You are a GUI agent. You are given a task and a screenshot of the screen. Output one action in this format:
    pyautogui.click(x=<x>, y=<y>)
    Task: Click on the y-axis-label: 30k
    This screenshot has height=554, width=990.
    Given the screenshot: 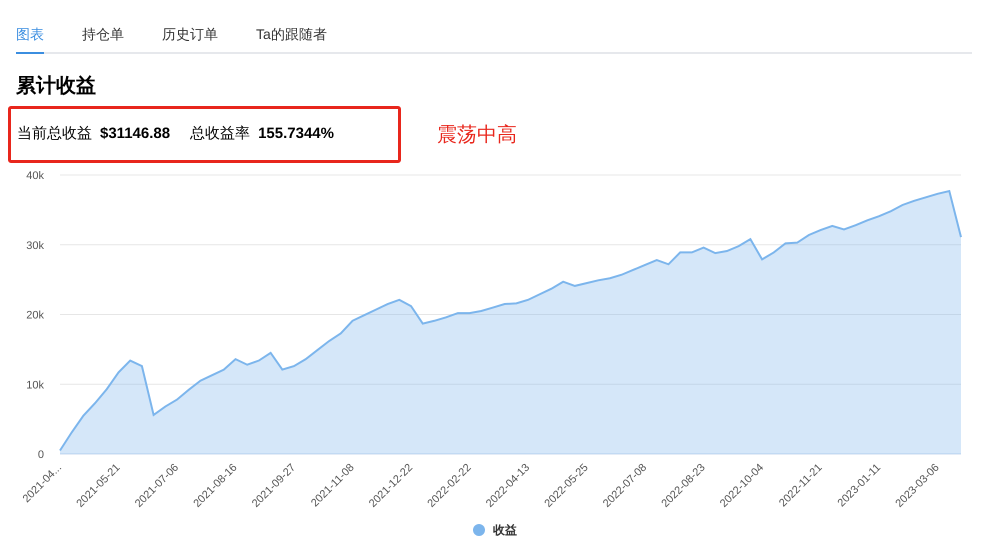 What is the action you would take?
    pyautogui.click(x=35, y=246)
    